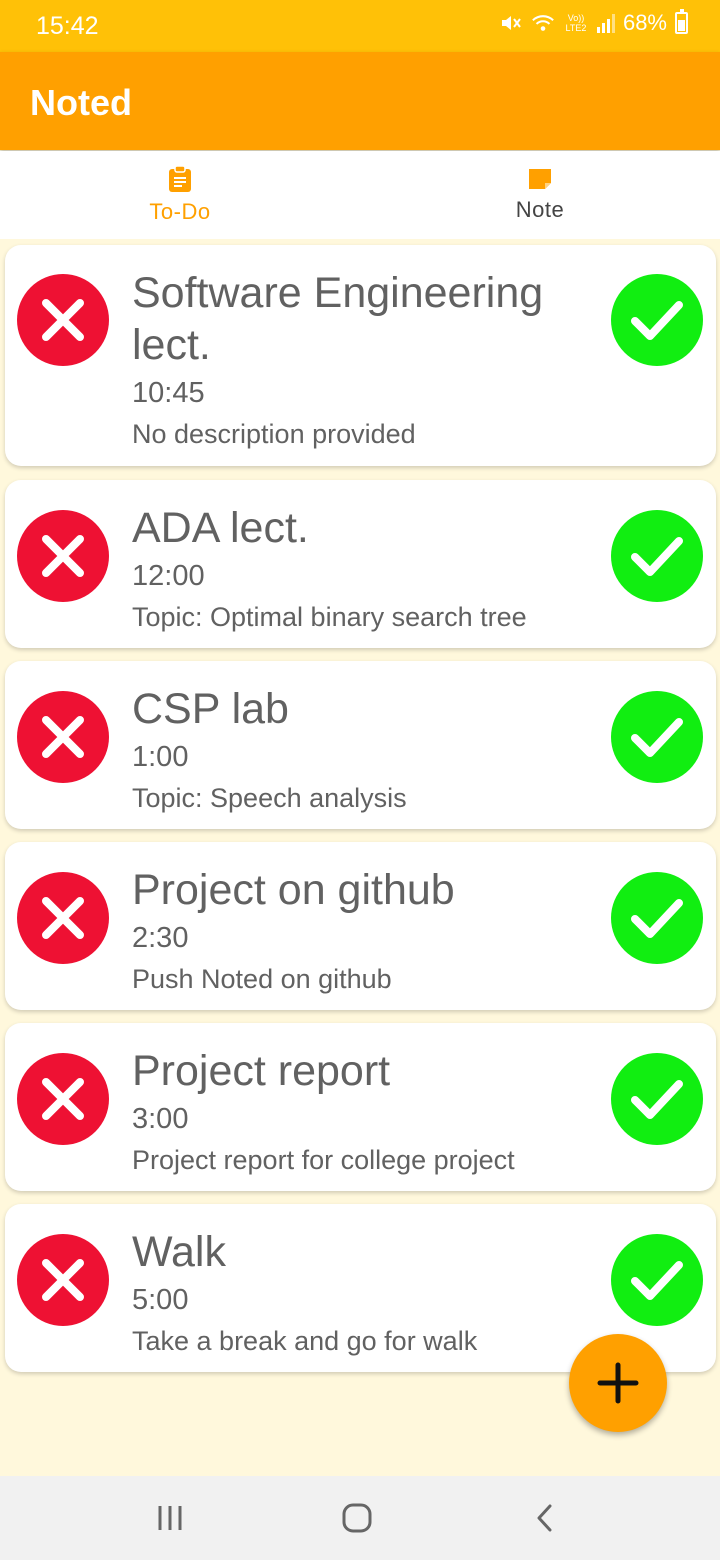 This screenshot has width=720, height=1560. Describe the element at coordinates (305, 1341) in the screenshot. I see `todo-description: Take a break and go for walk` at that location.